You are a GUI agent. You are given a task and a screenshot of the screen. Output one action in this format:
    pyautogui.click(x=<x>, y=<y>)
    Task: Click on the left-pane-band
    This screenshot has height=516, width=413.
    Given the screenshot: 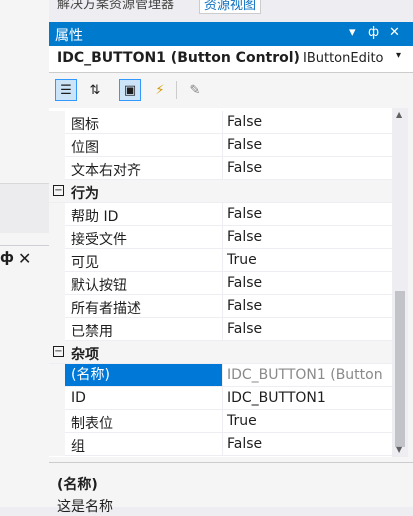 What is the action you would take?
    pyautogui.click(x=24, y=208)
    